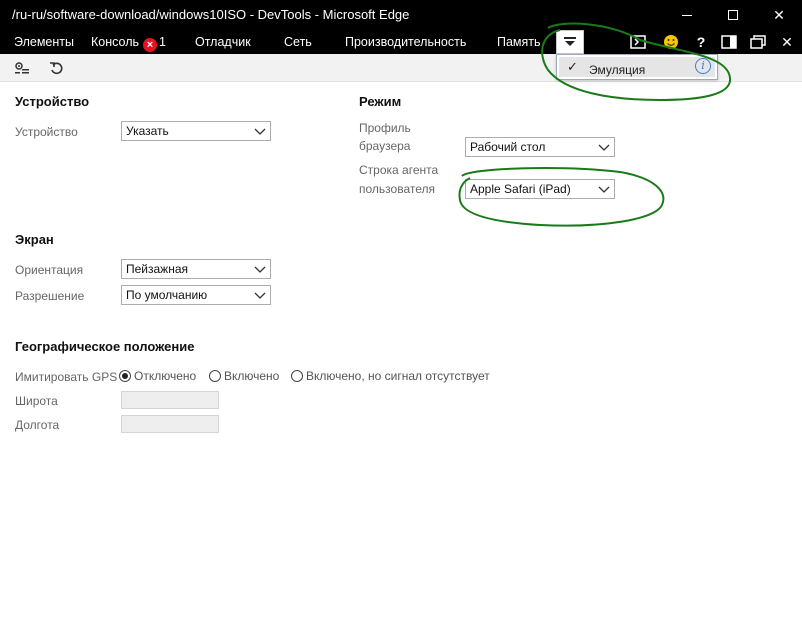  What do you see at coordinates (196, 269) in the screenshot?
I see `orientation-select: Пейзажная` at bounding box center [196, 269].